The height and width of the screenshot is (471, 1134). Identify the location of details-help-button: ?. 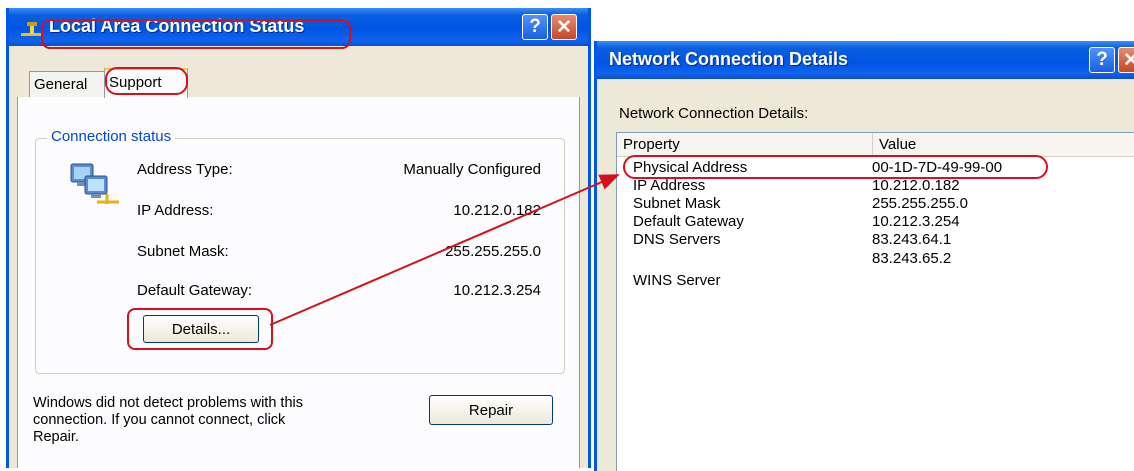
(1102, 60).